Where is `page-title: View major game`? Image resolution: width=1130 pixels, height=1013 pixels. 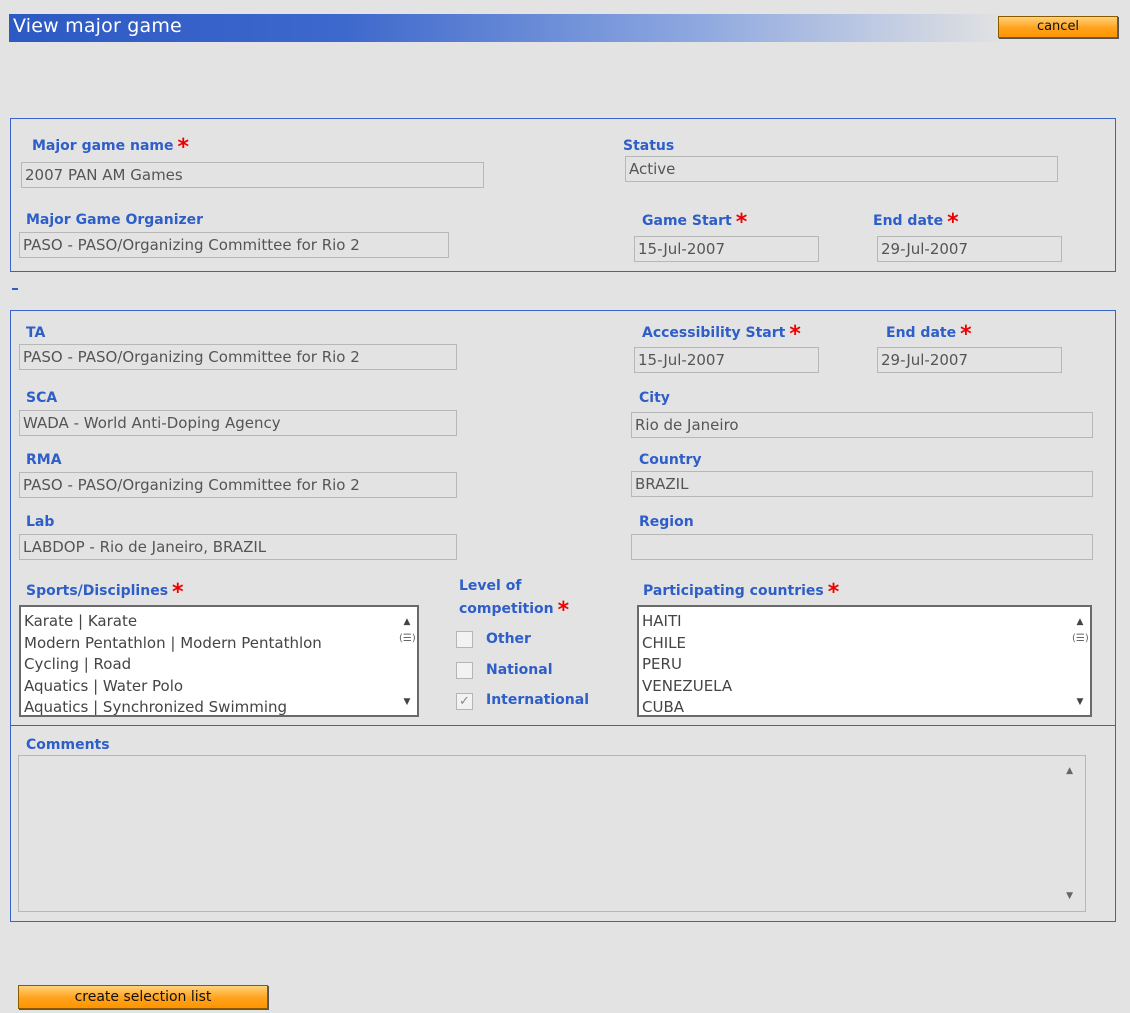
page-title: View major game is located at coordinates (97, 26).